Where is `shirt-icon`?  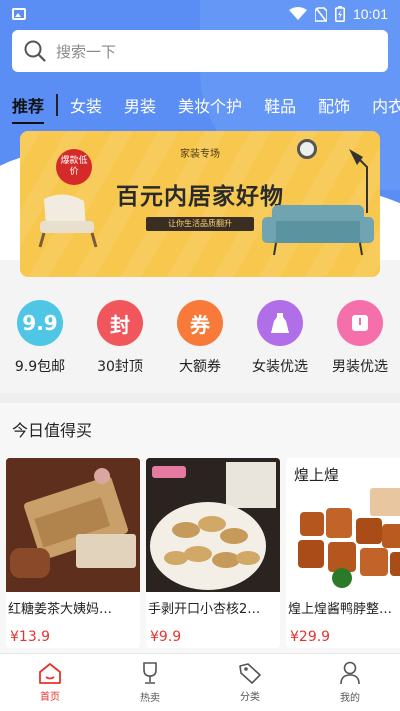 shirt-icon is located at coordinates (360, 323).